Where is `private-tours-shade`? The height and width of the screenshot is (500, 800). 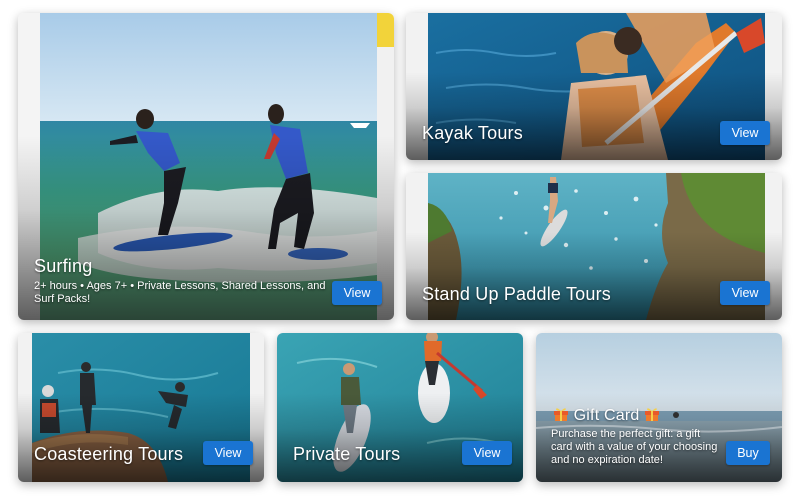
private-tours-shade is located at coordinates (400, 437).